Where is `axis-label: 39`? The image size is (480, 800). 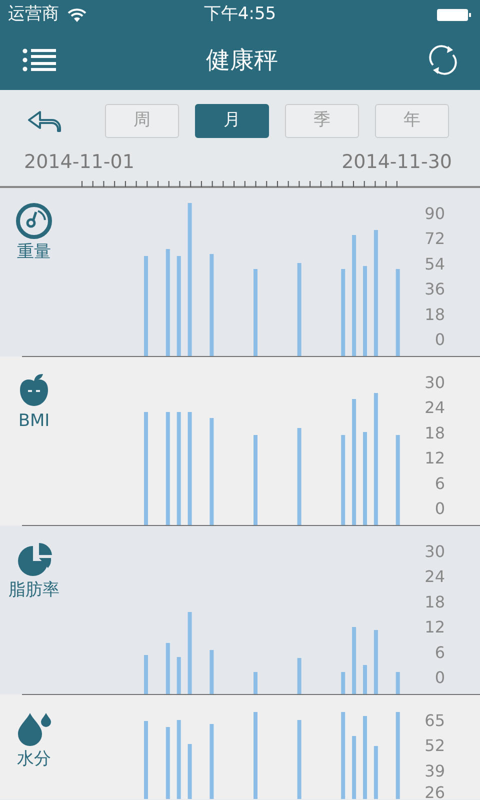 axis-label: 39 is located at coordinates (434, 770).